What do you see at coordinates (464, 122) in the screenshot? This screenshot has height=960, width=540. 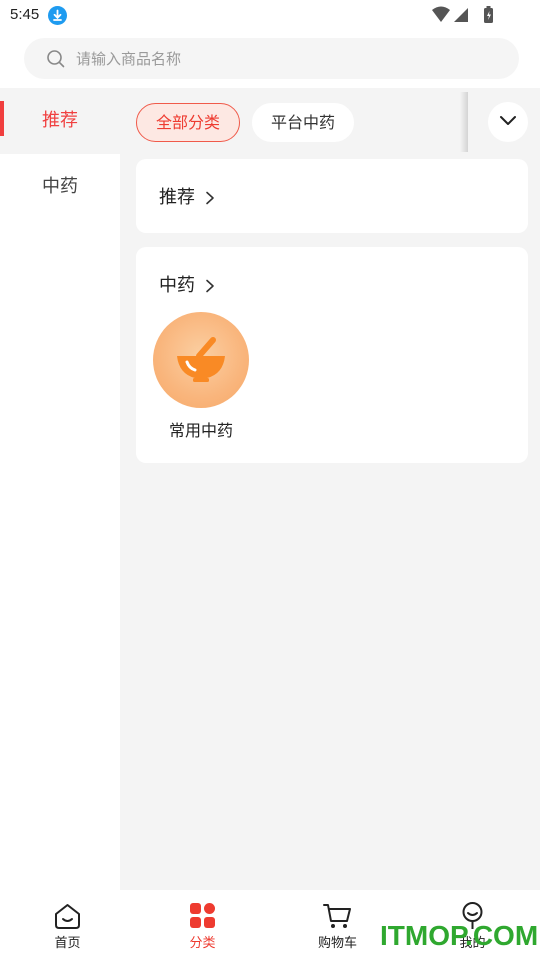 I see `chip-scroll-fade` at bounding box center [464, 122].